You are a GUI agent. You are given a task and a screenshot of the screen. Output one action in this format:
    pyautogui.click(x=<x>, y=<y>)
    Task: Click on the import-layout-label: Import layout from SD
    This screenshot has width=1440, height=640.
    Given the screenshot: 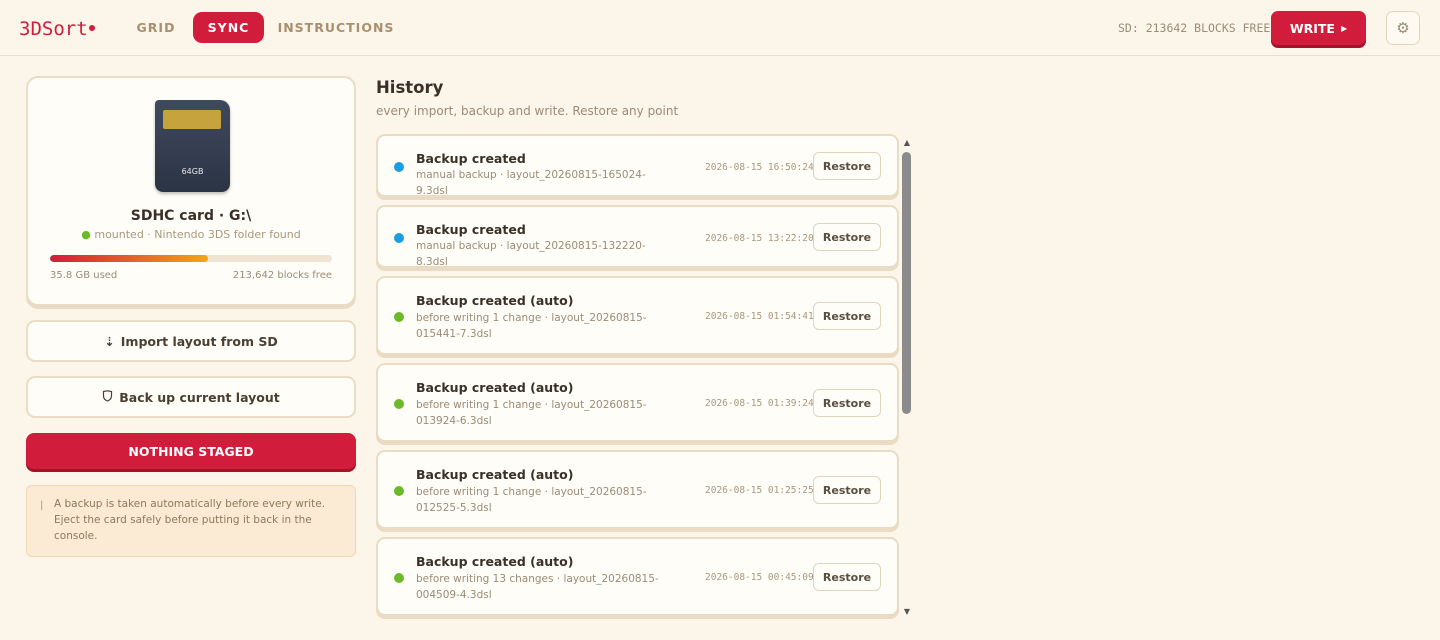 What is the action you would take?
    pyautogui.click(x=199, y=341)
    